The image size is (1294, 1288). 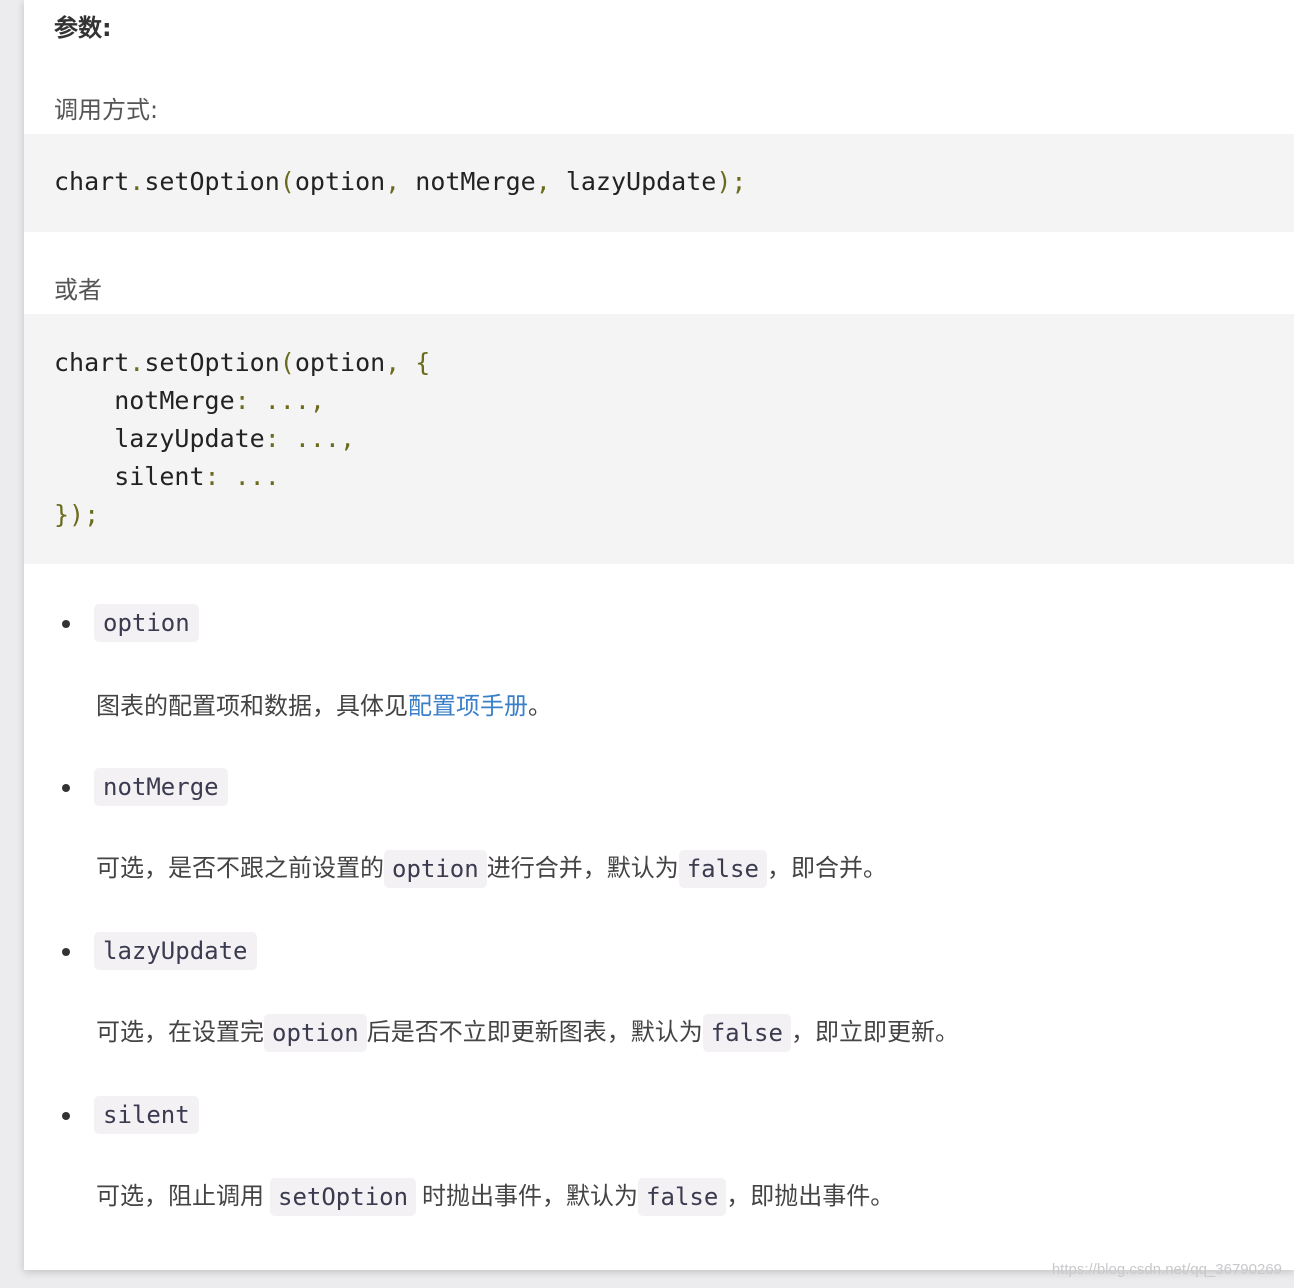 What do you see at coordinates (674, 363) in the screenshot?
I see `code-line: chart.setOption(option, {` at bounding box center [674, 363].